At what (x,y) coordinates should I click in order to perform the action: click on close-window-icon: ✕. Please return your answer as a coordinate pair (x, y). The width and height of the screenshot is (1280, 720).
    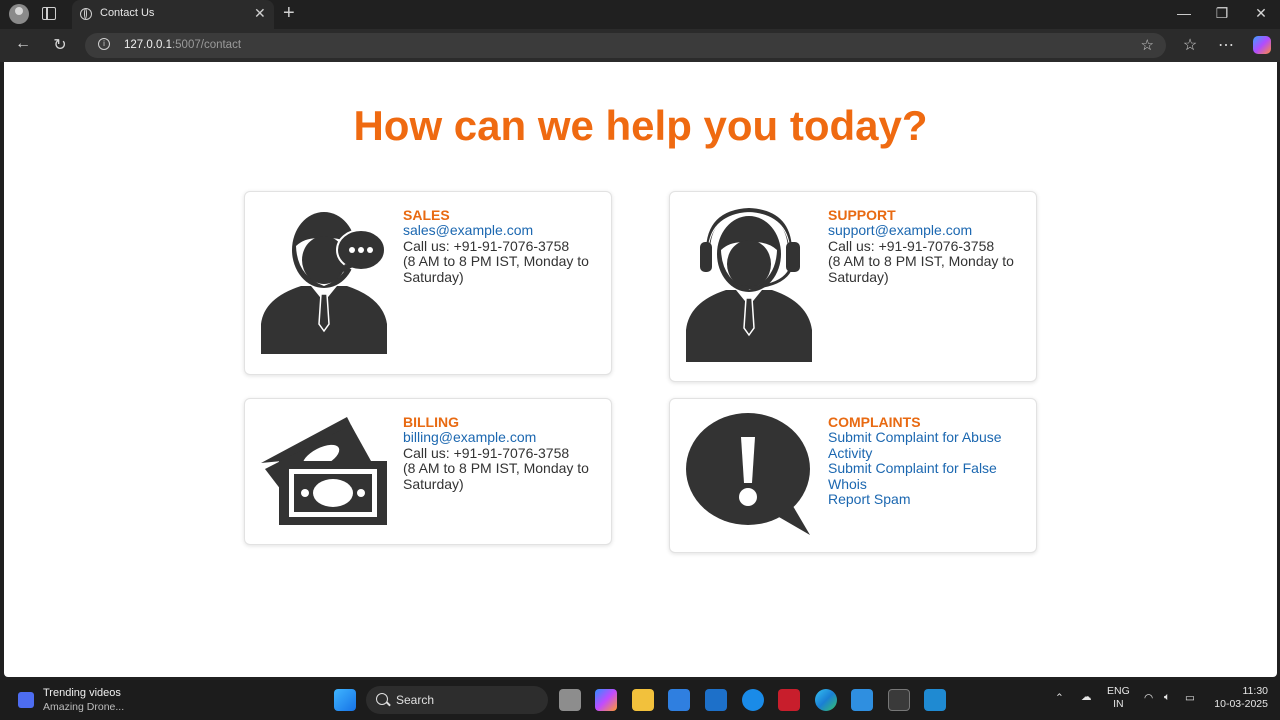
    Looking at the image, I should click on (1261, 13).